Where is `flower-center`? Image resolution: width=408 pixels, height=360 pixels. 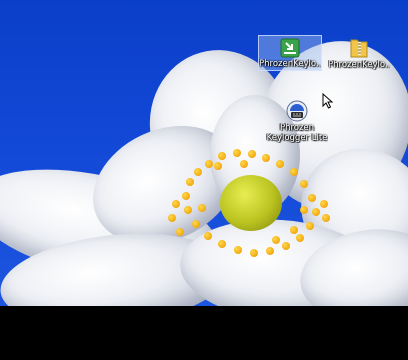
flower-center is located at coordinates (251, 203).